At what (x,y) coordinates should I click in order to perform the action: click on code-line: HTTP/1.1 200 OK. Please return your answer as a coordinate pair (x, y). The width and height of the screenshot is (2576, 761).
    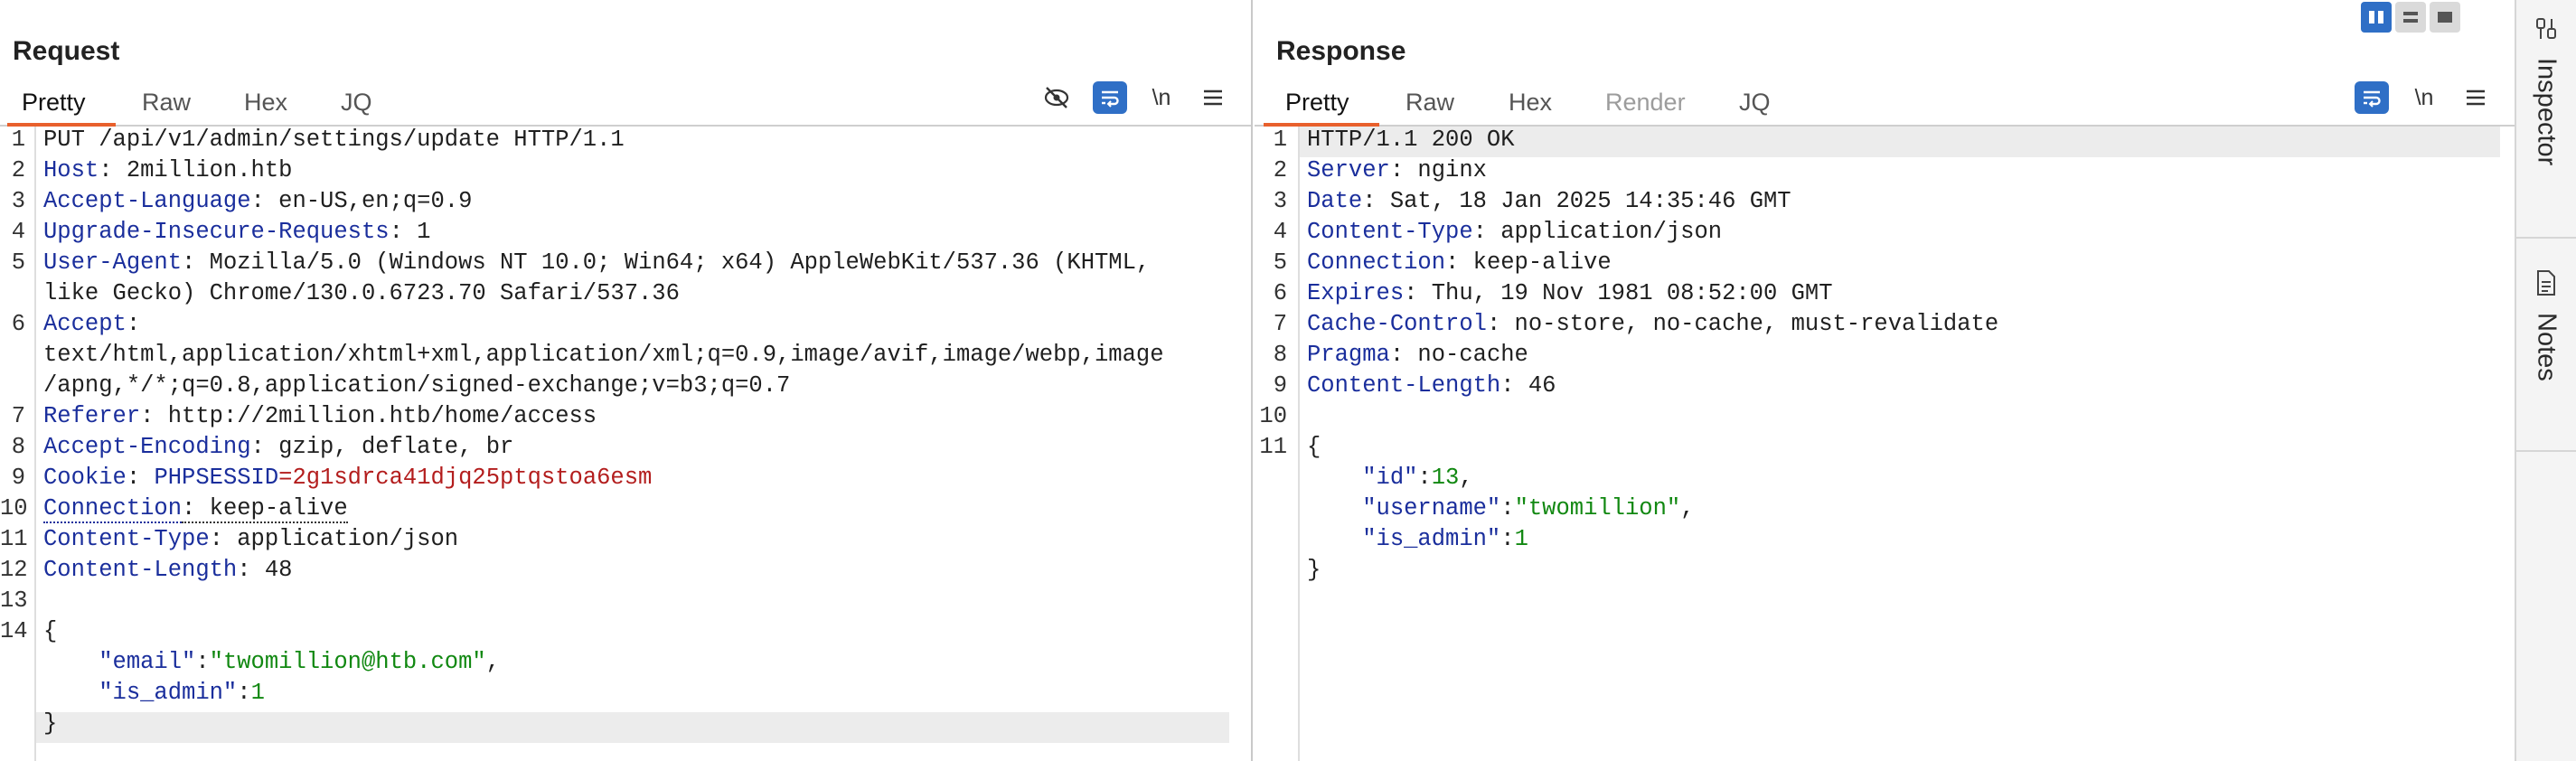
    Looking at the image, I should click on (1411, 140).